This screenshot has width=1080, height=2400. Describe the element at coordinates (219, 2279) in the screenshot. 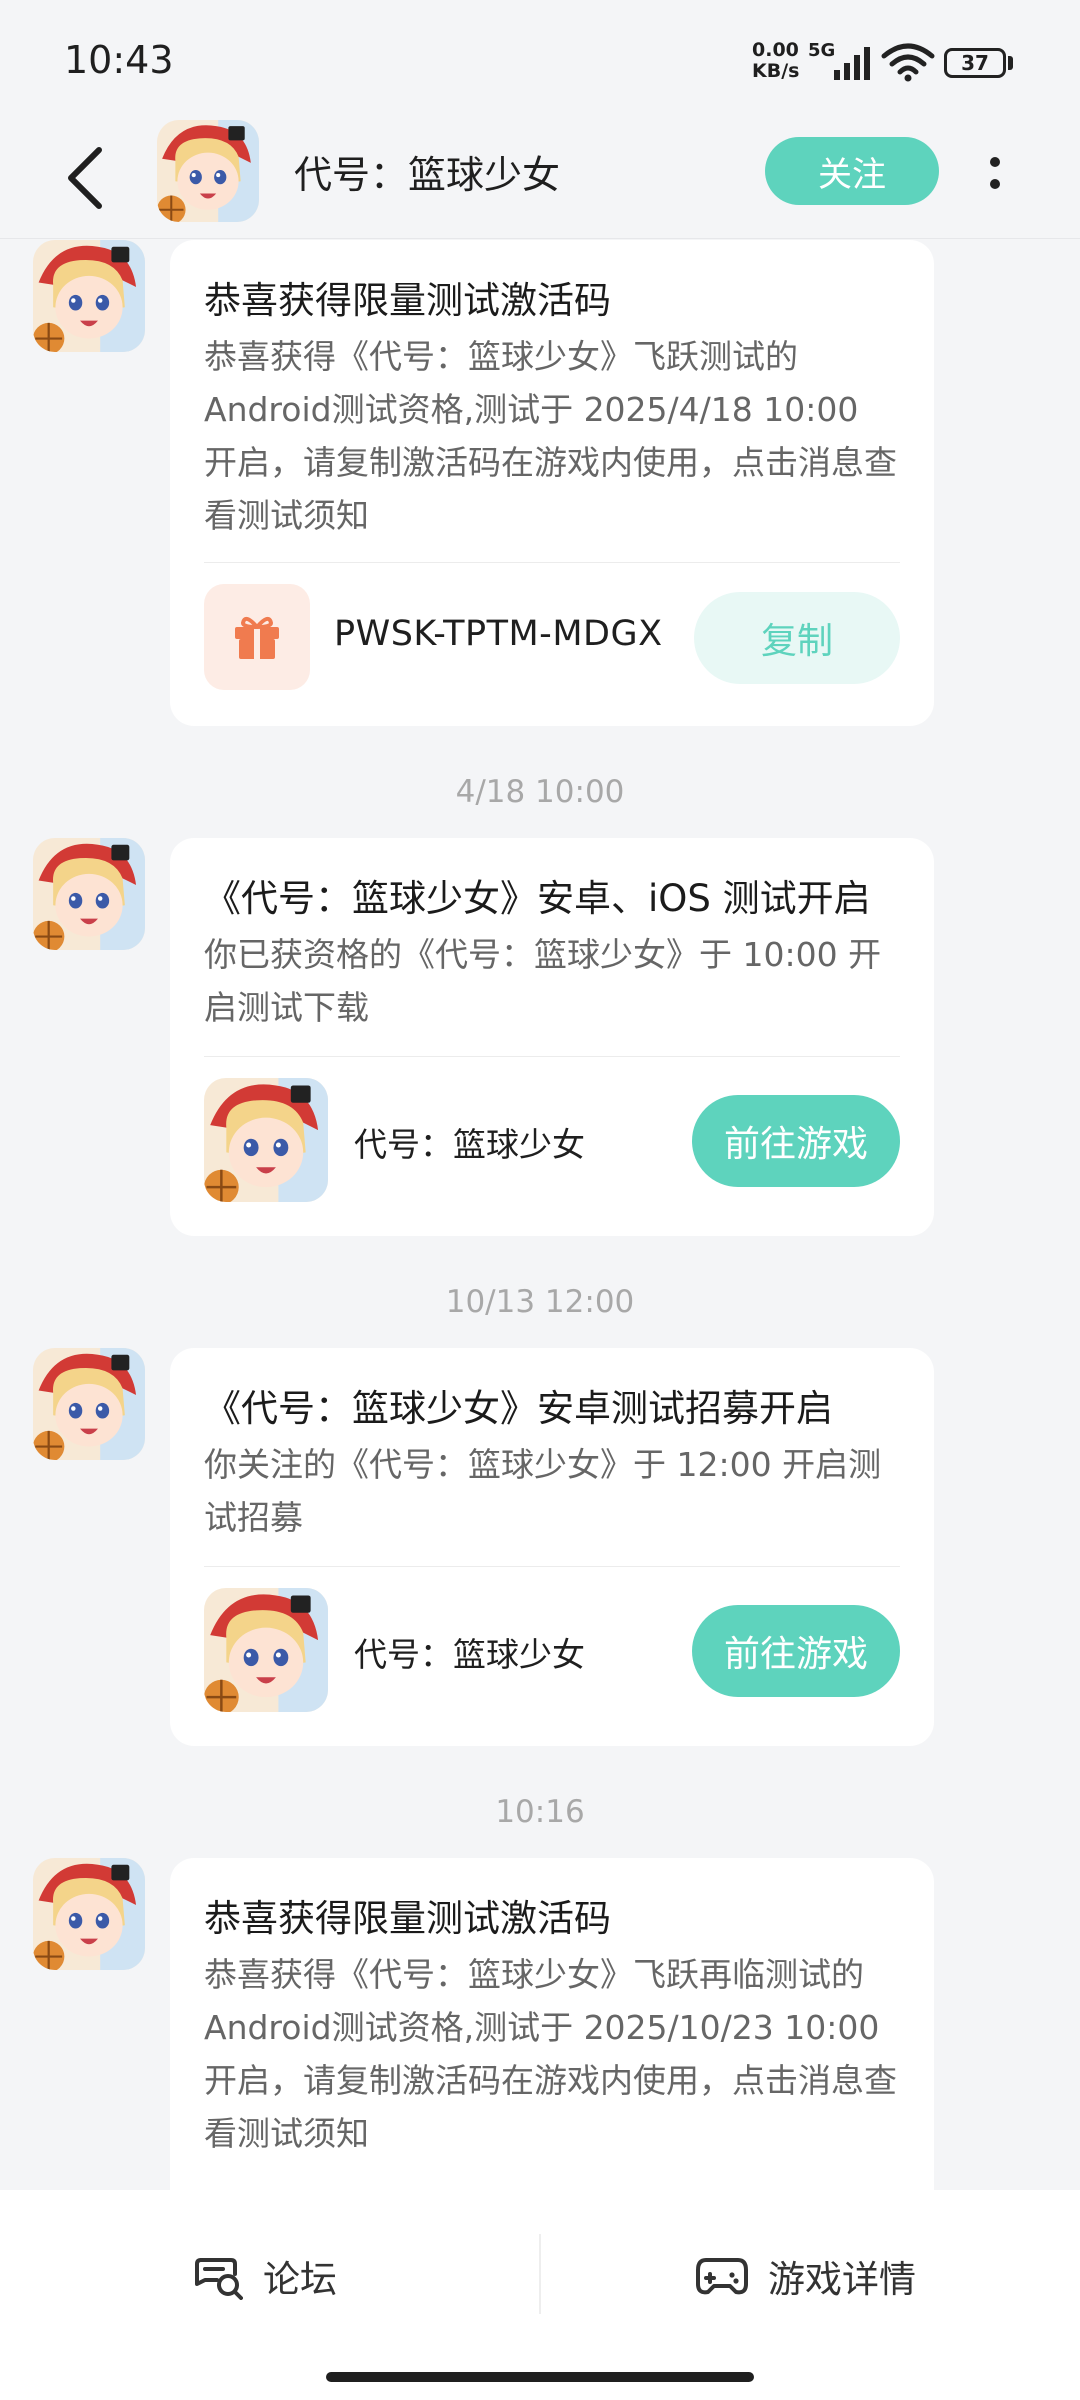

I see `forum-chat-icon` at that location.